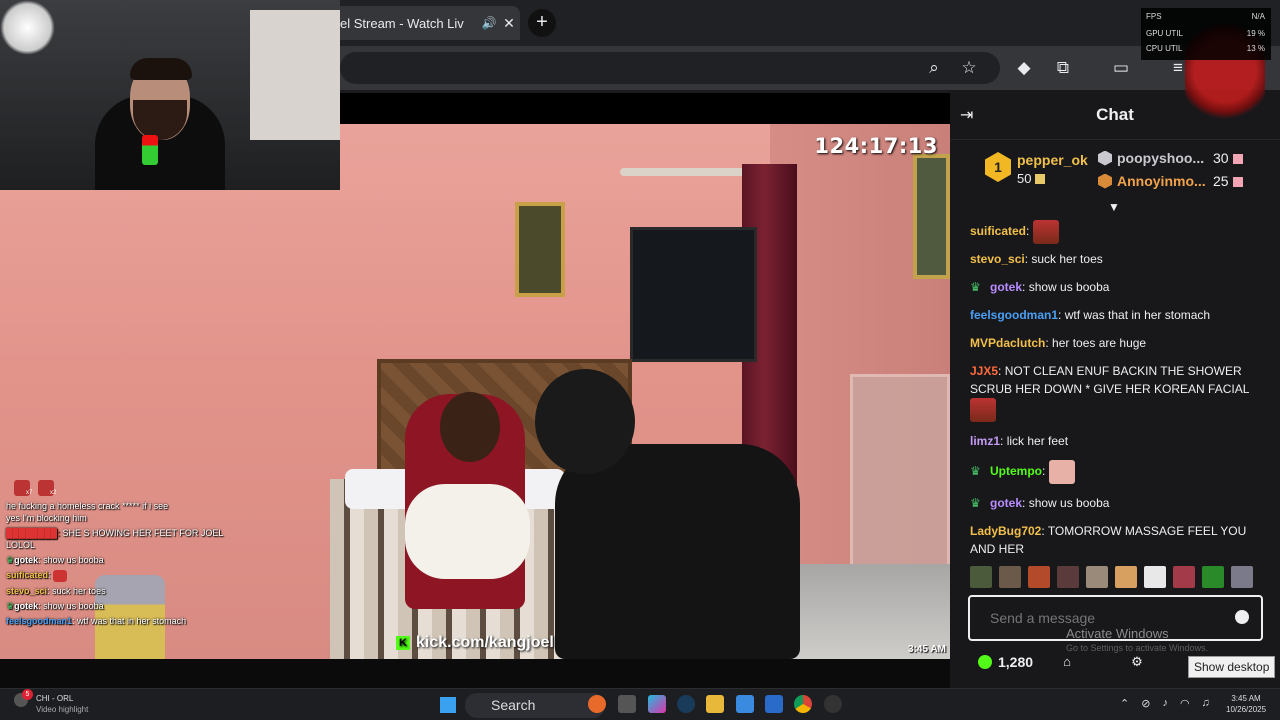  Describe the element at coordinates (29, 493) in the screenshot. I see `emote-count: x7` at that location.